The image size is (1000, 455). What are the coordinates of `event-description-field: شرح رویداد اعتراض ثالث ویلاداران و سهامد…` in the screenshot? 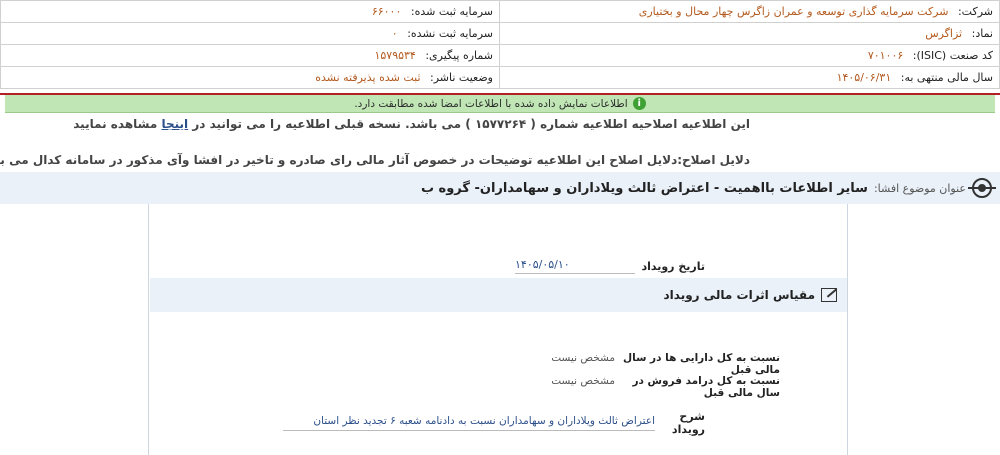 It's located at (494, 423).